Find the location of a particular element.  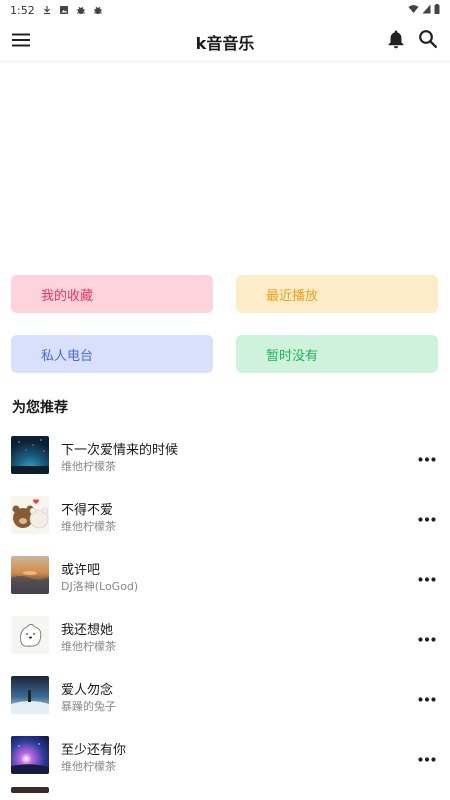

song-title: 至少还有你 is located at coordinates (94, 750).